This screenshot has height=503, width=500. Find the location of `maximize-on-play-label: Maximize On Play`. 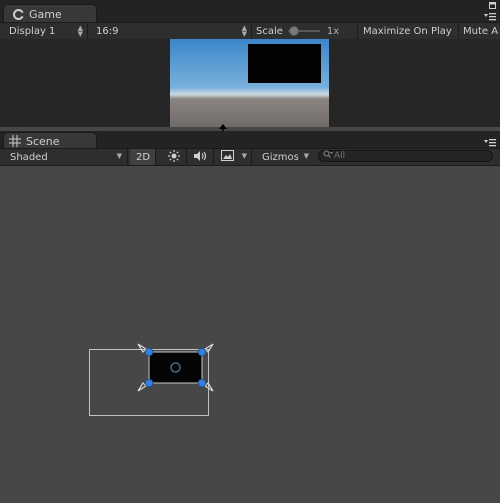

maximize-on-play-label: Maximize On Play is located at coordinates (407, 31).